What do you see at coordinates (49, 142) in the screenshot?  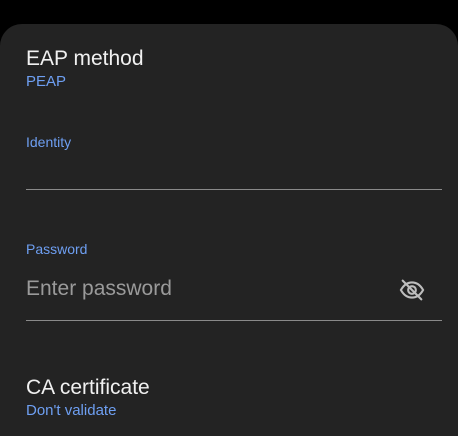 I see `identity-label: Identity` at bounding box center [49, 142].